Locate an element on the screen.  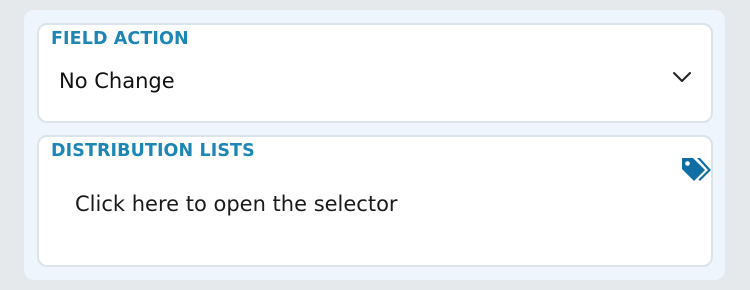
distribution-lists-label: DISTRIBUTION LISTS is located at coordinates (153, 151).